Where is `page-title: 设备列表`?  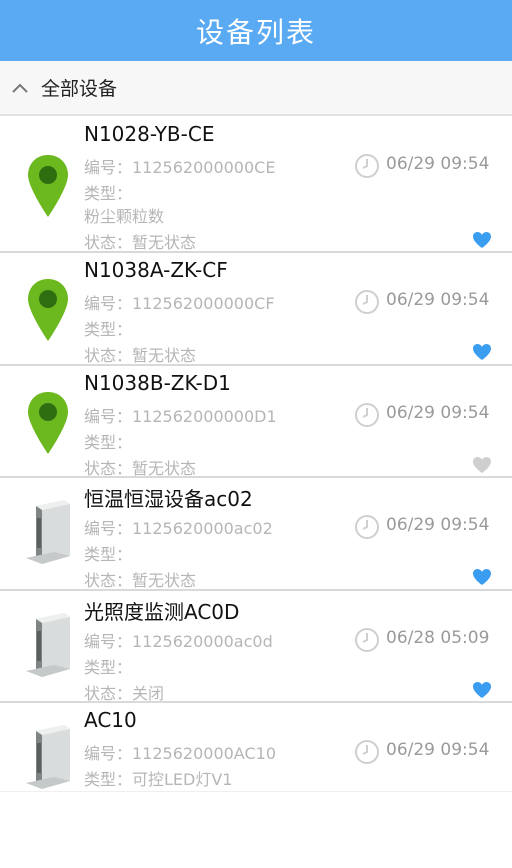
page-title: 设备列表 is located at coordinates (255, 32).